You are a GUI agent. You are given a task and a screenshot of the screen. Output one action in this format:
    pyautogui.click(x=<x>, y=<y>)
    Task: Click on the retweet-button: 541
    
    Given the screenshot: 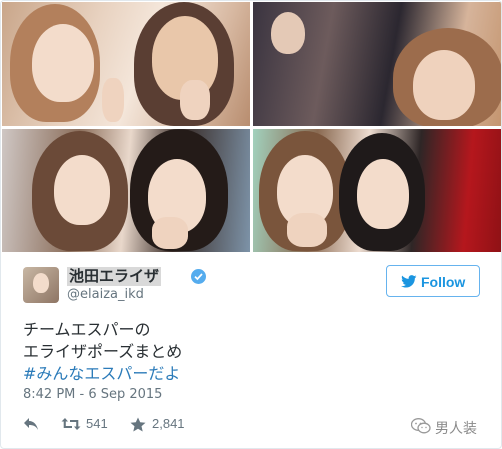 What is the action you would take?
    pyautogui.click(x=91, y=424)
    